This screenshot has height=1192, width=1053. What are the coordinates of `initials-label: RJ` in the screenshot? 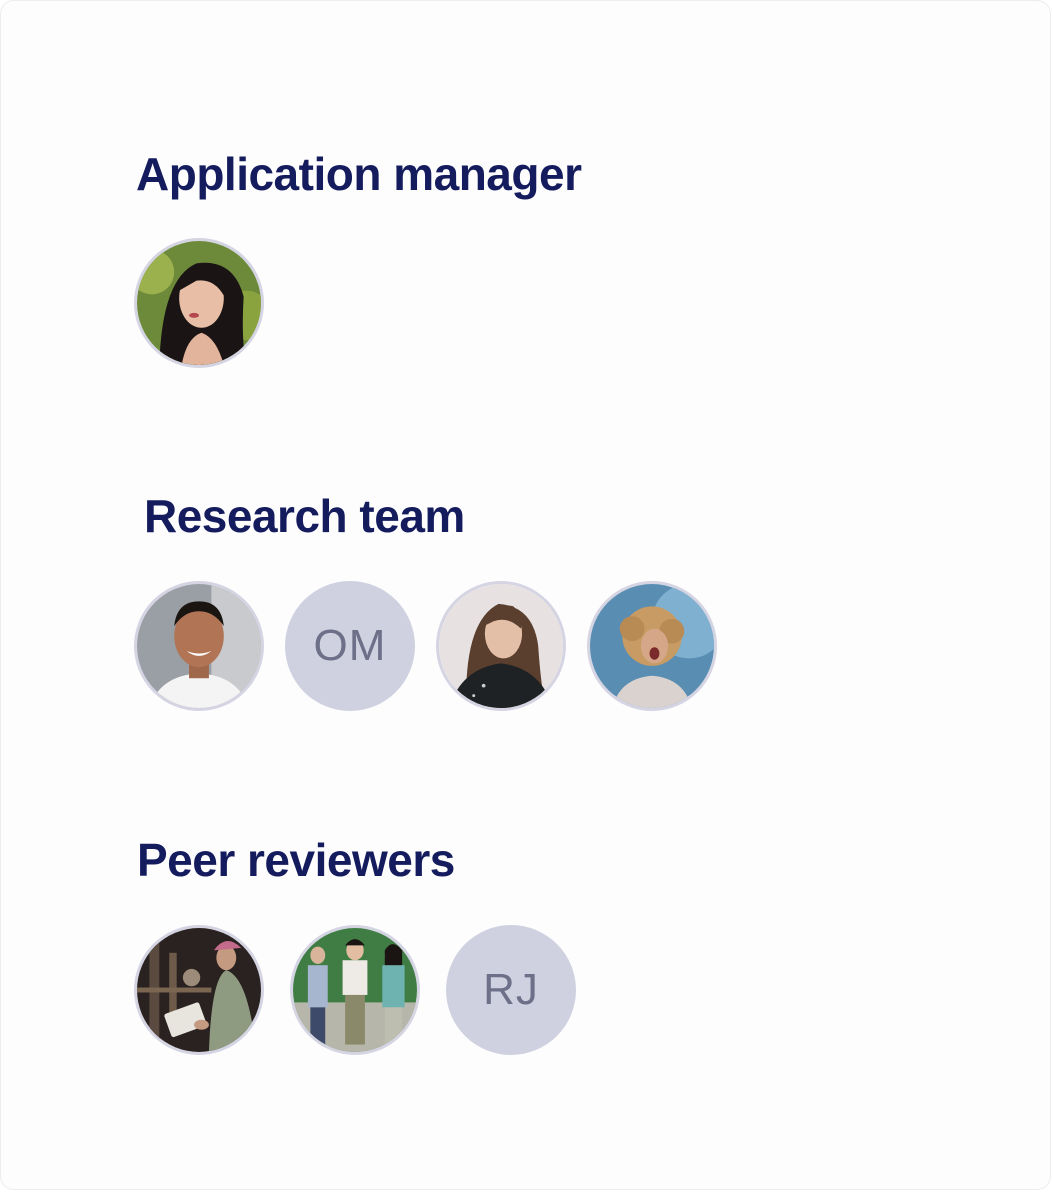 It's located at (511, 989).